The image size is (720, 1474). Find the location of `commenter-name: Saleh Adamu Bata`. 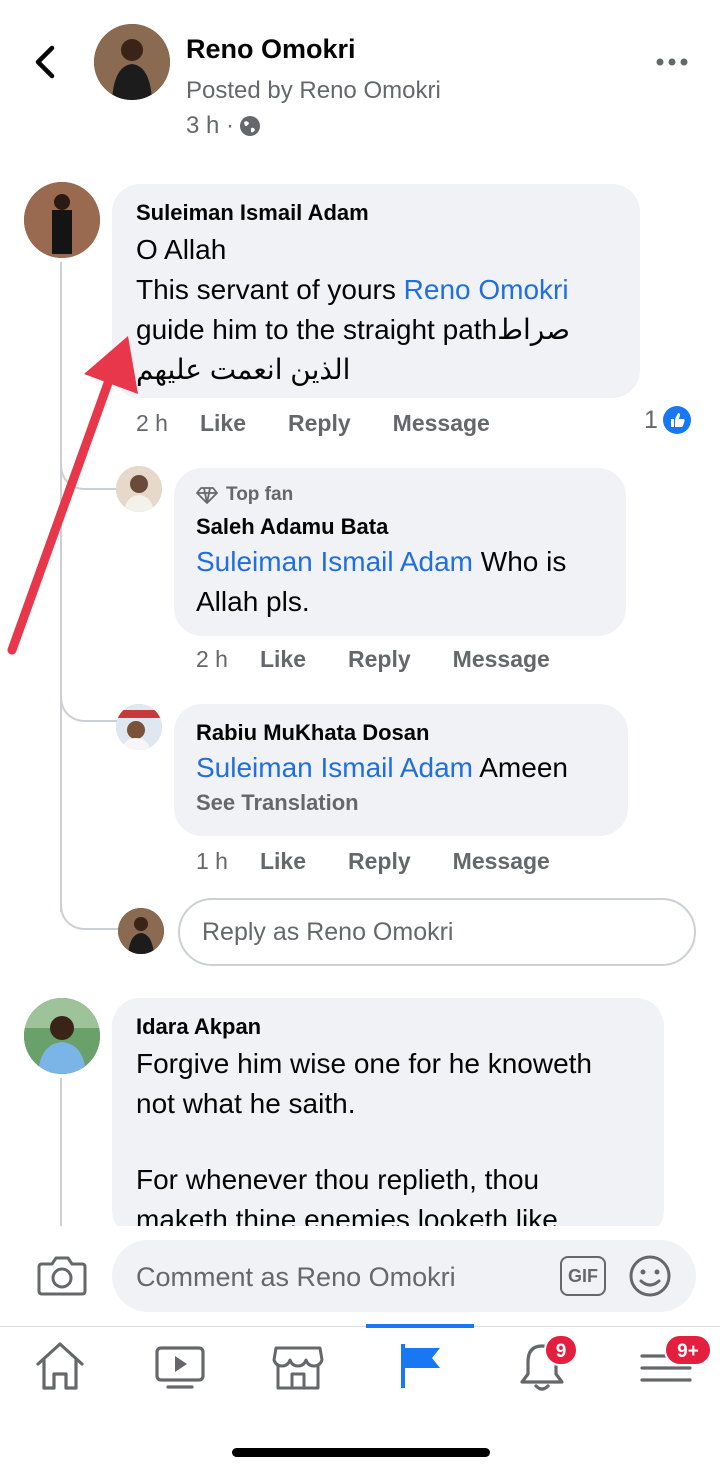

commenter-name: Saleh Adamu Bata is located at coordinates (400, 527).